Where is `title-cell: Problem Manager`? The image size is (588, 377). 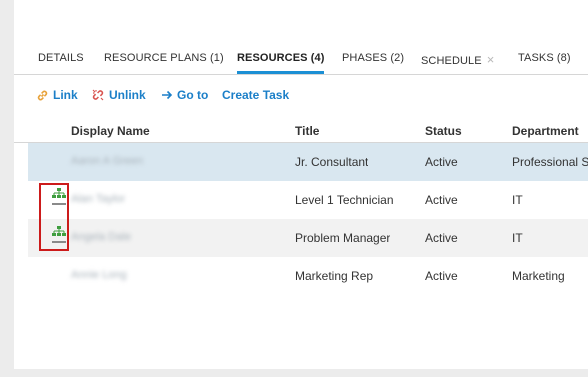 title-cell: Problem Manager is located at coordinates (343, 238).